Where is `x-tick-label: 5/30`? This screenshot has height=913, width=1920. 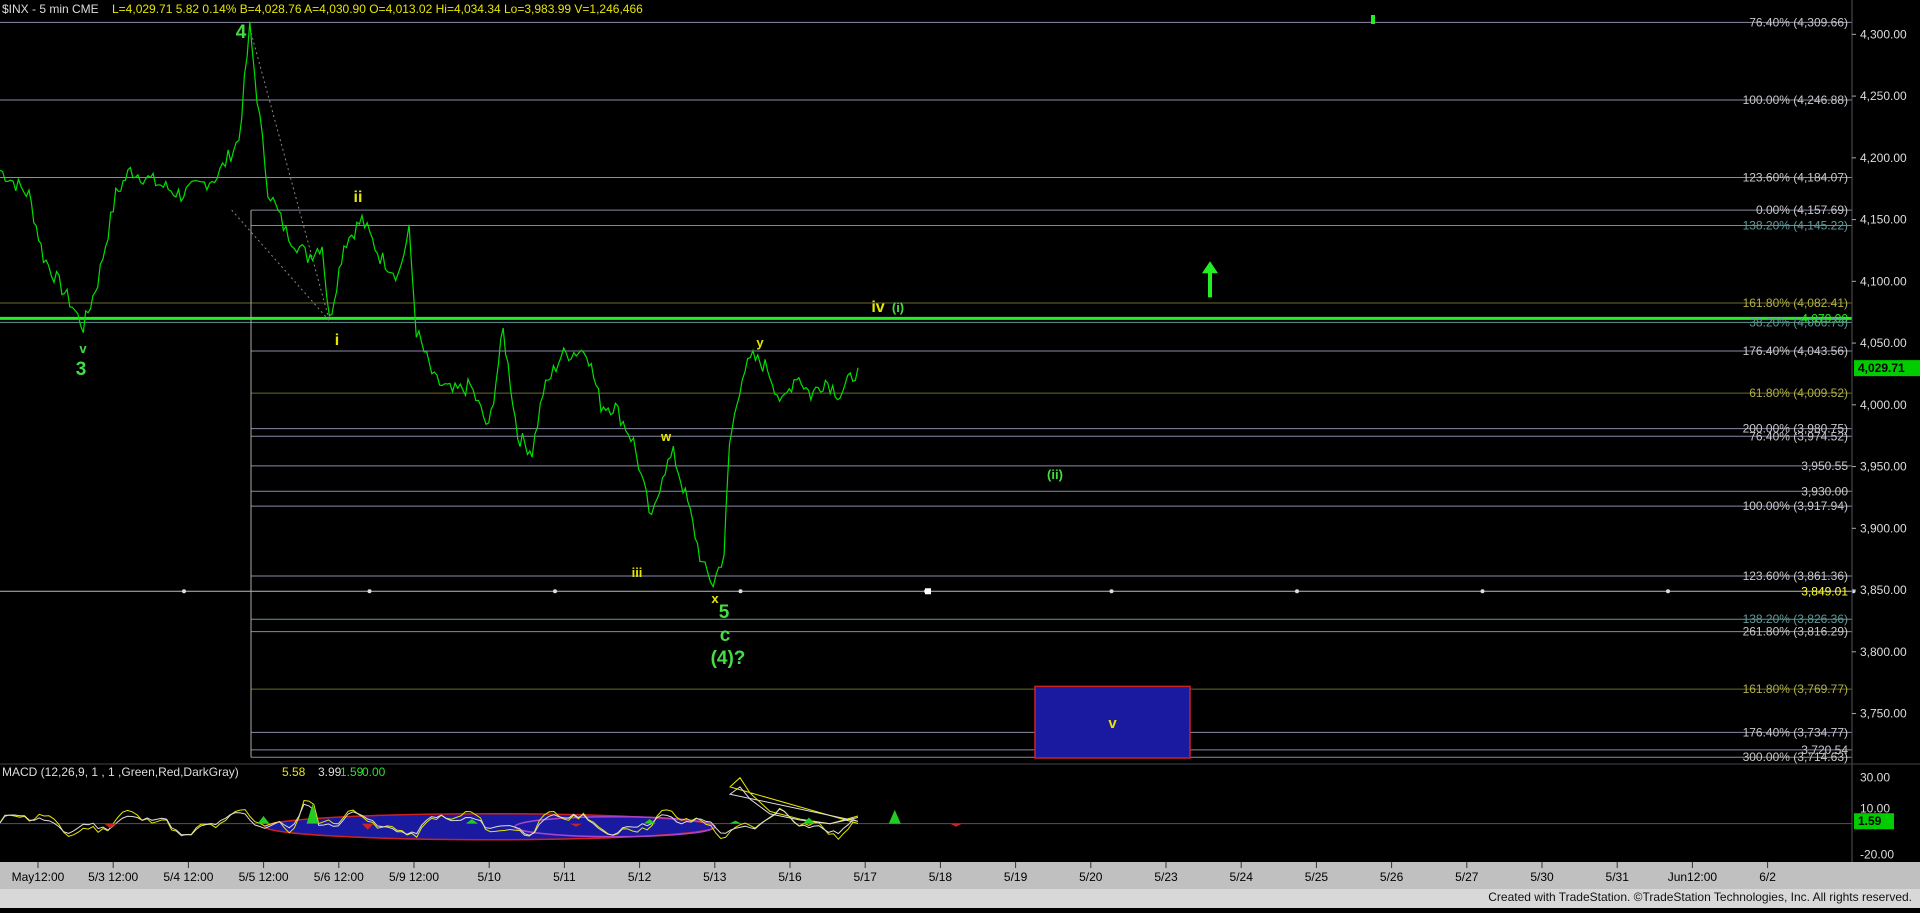
x-tick-label: 5/30 is located at coordinates (1542, 877).